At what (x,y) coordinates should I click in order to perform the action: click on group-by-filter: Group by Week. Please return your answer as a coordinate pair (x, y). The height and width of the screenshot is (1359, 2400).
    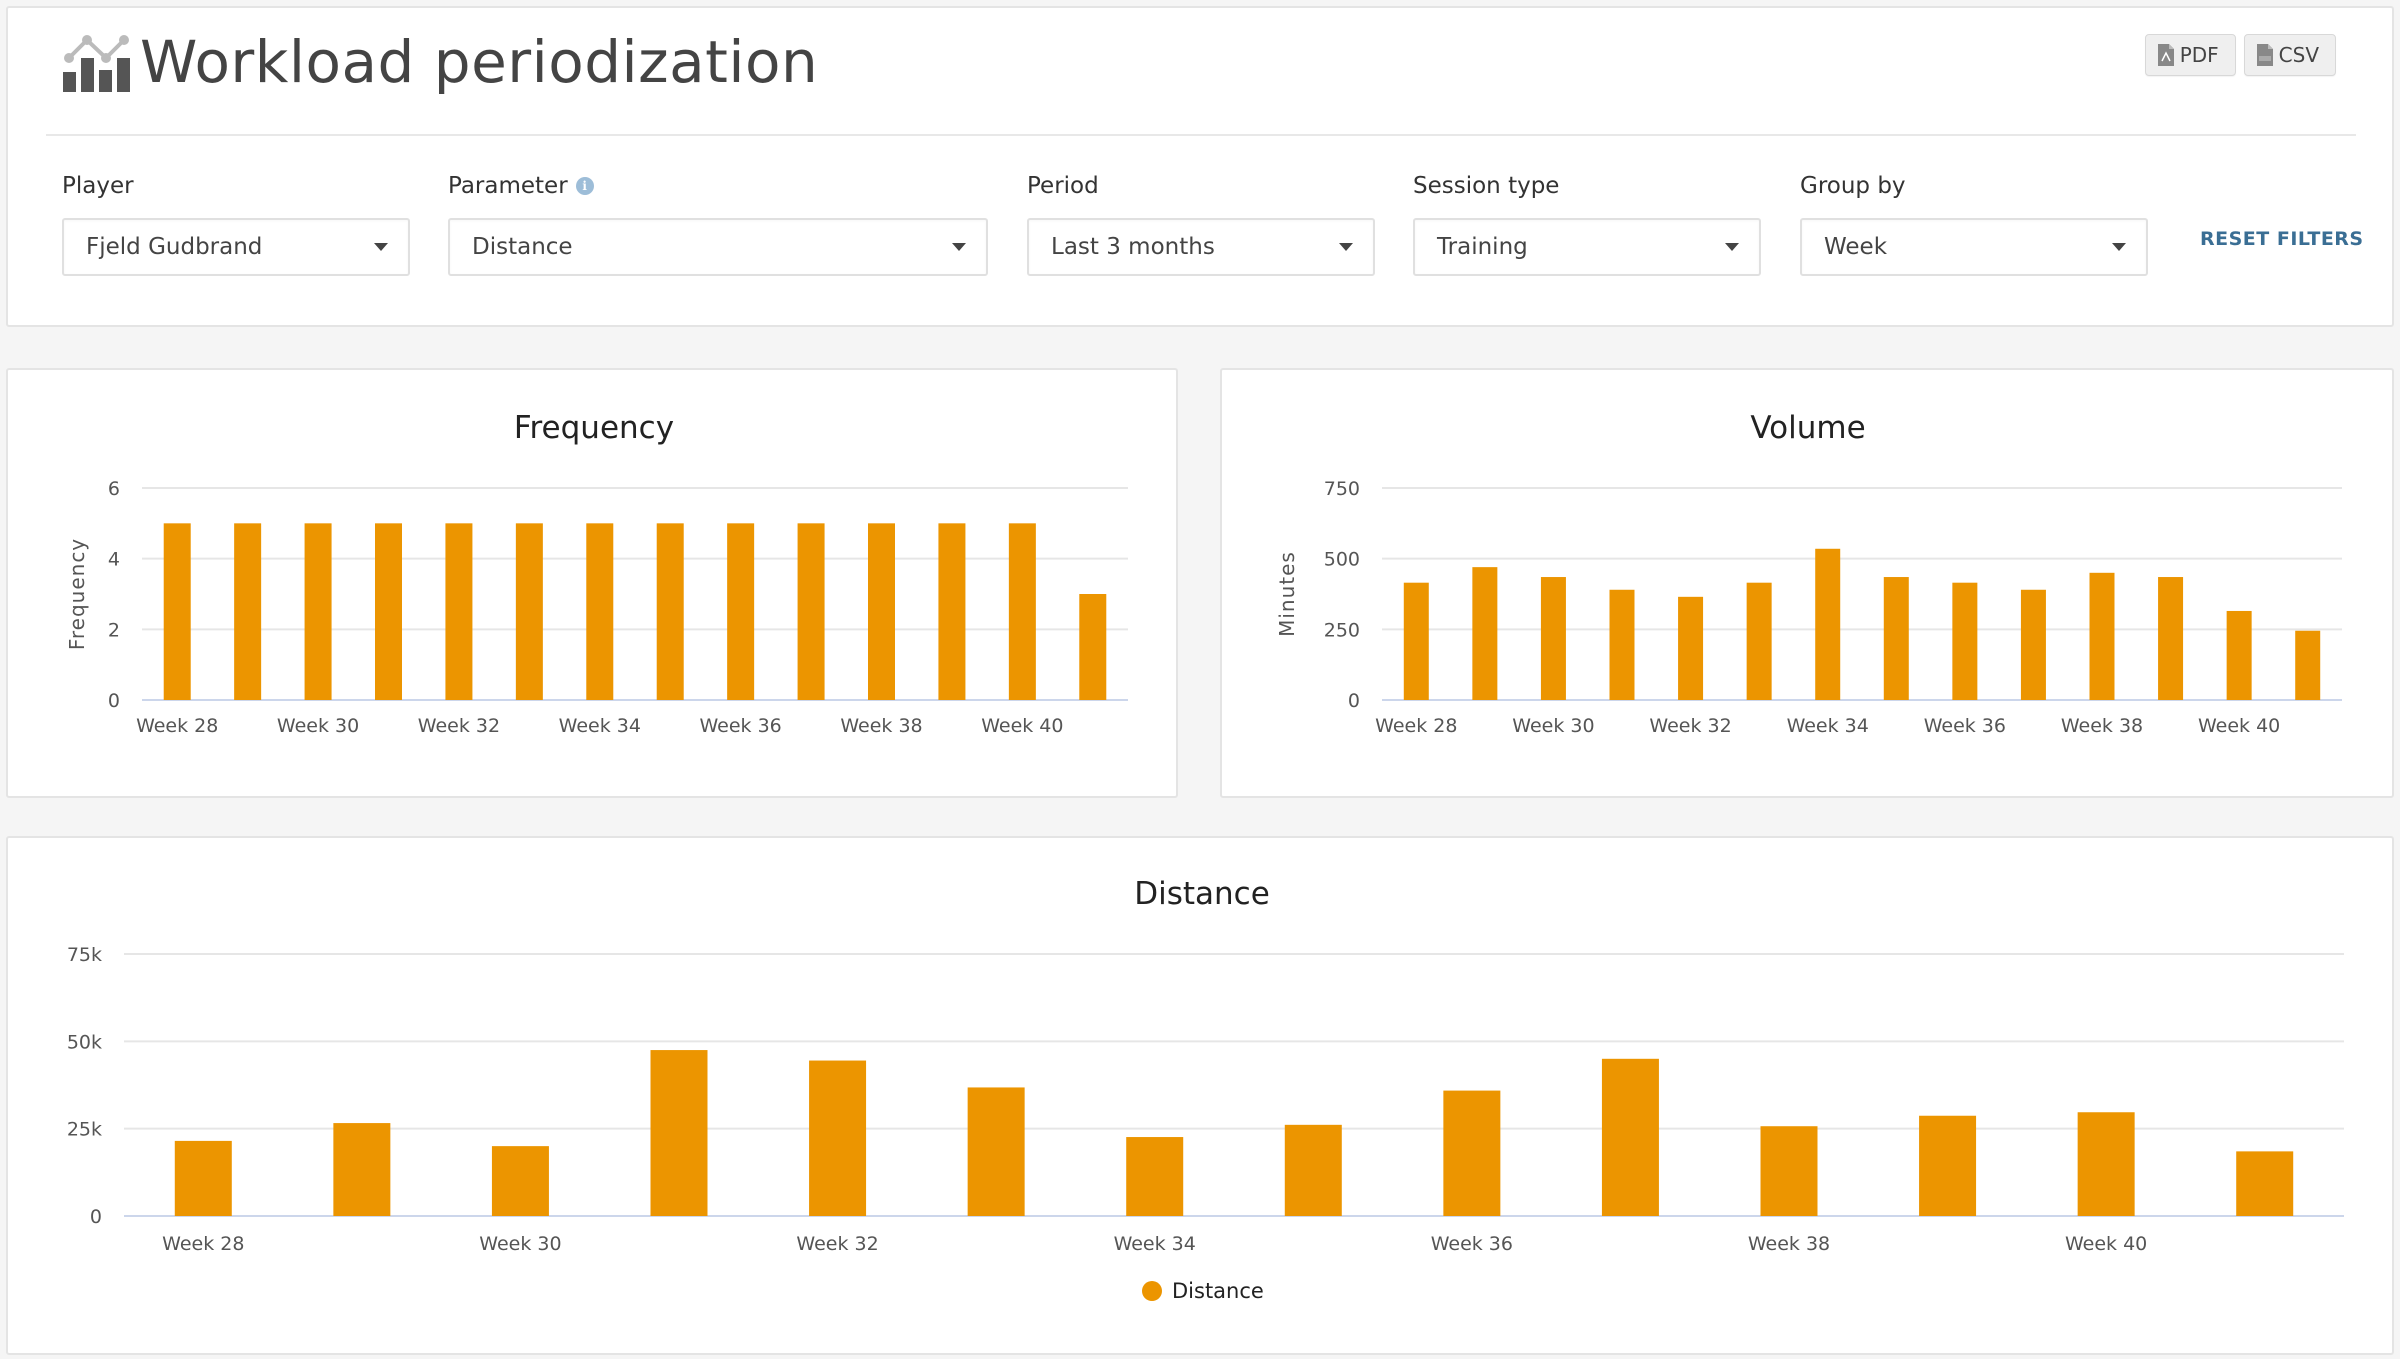
    Looking at the image, I should click on (1974, 222).